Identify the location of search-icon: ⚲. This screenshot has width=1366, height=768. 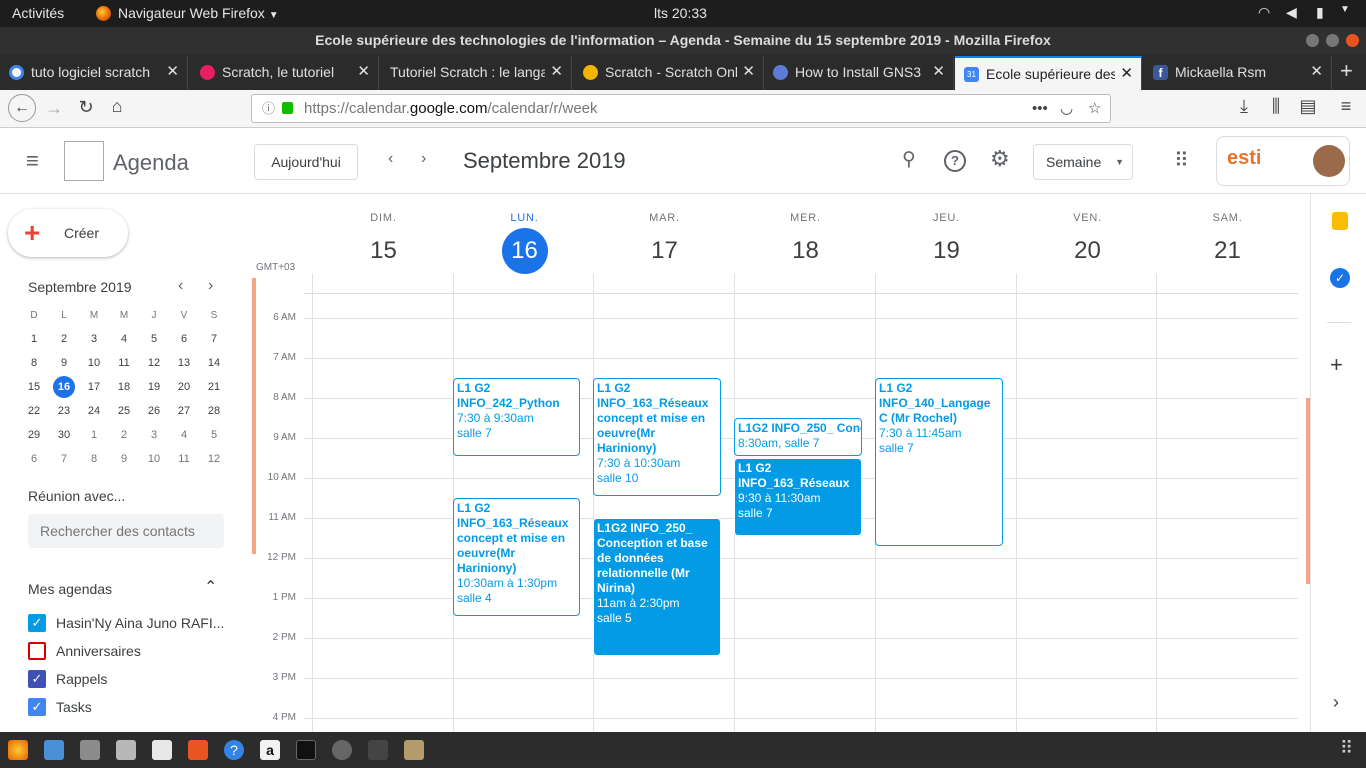
(909, 159).